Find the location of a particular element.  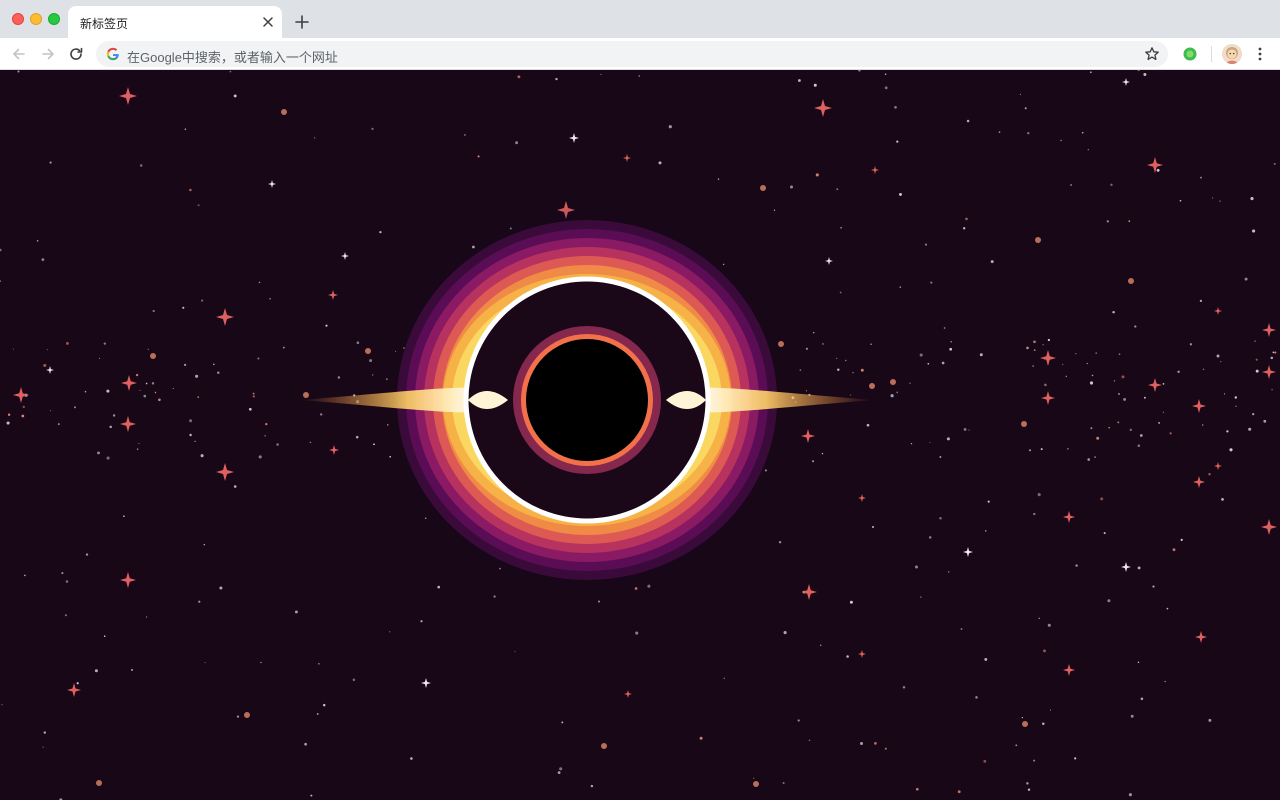

tab-new-tab: 新标签页 is located at coordinates (175, 22).